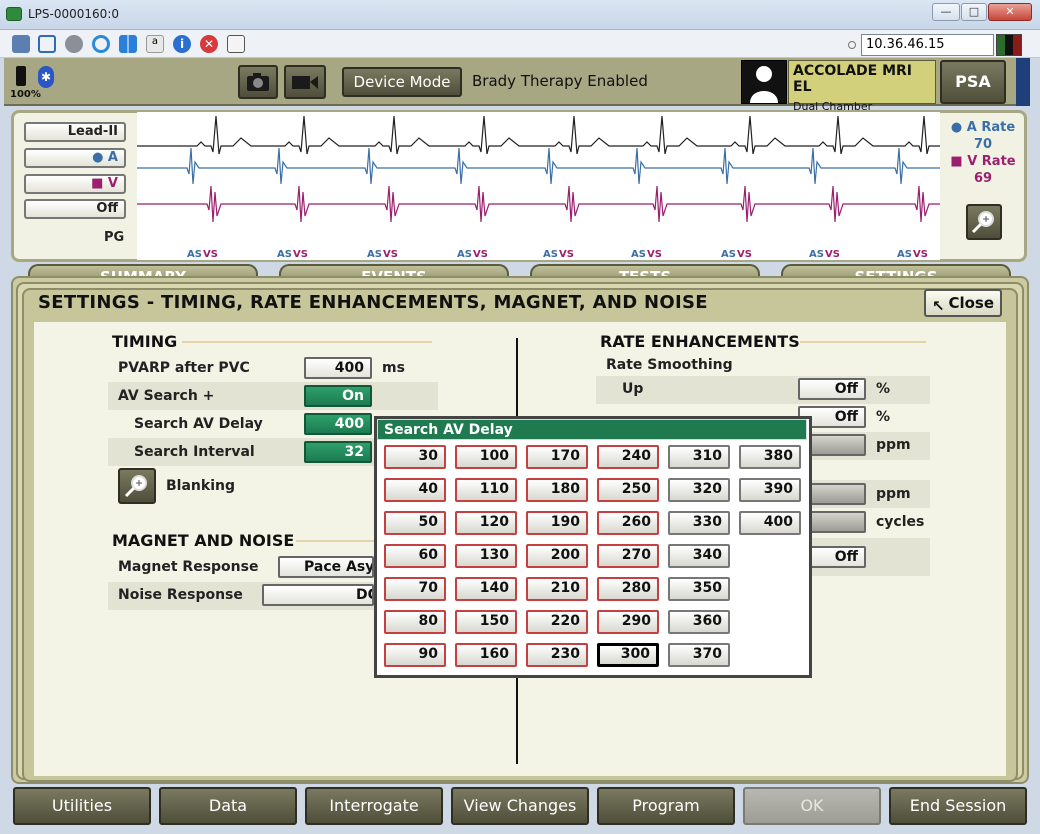 The image size is (1040, 834). What do you see at coordinates (963, 303) in the screenshot?
I see `close-panel-button: ↖ Close` at bounding box center [963, 303].